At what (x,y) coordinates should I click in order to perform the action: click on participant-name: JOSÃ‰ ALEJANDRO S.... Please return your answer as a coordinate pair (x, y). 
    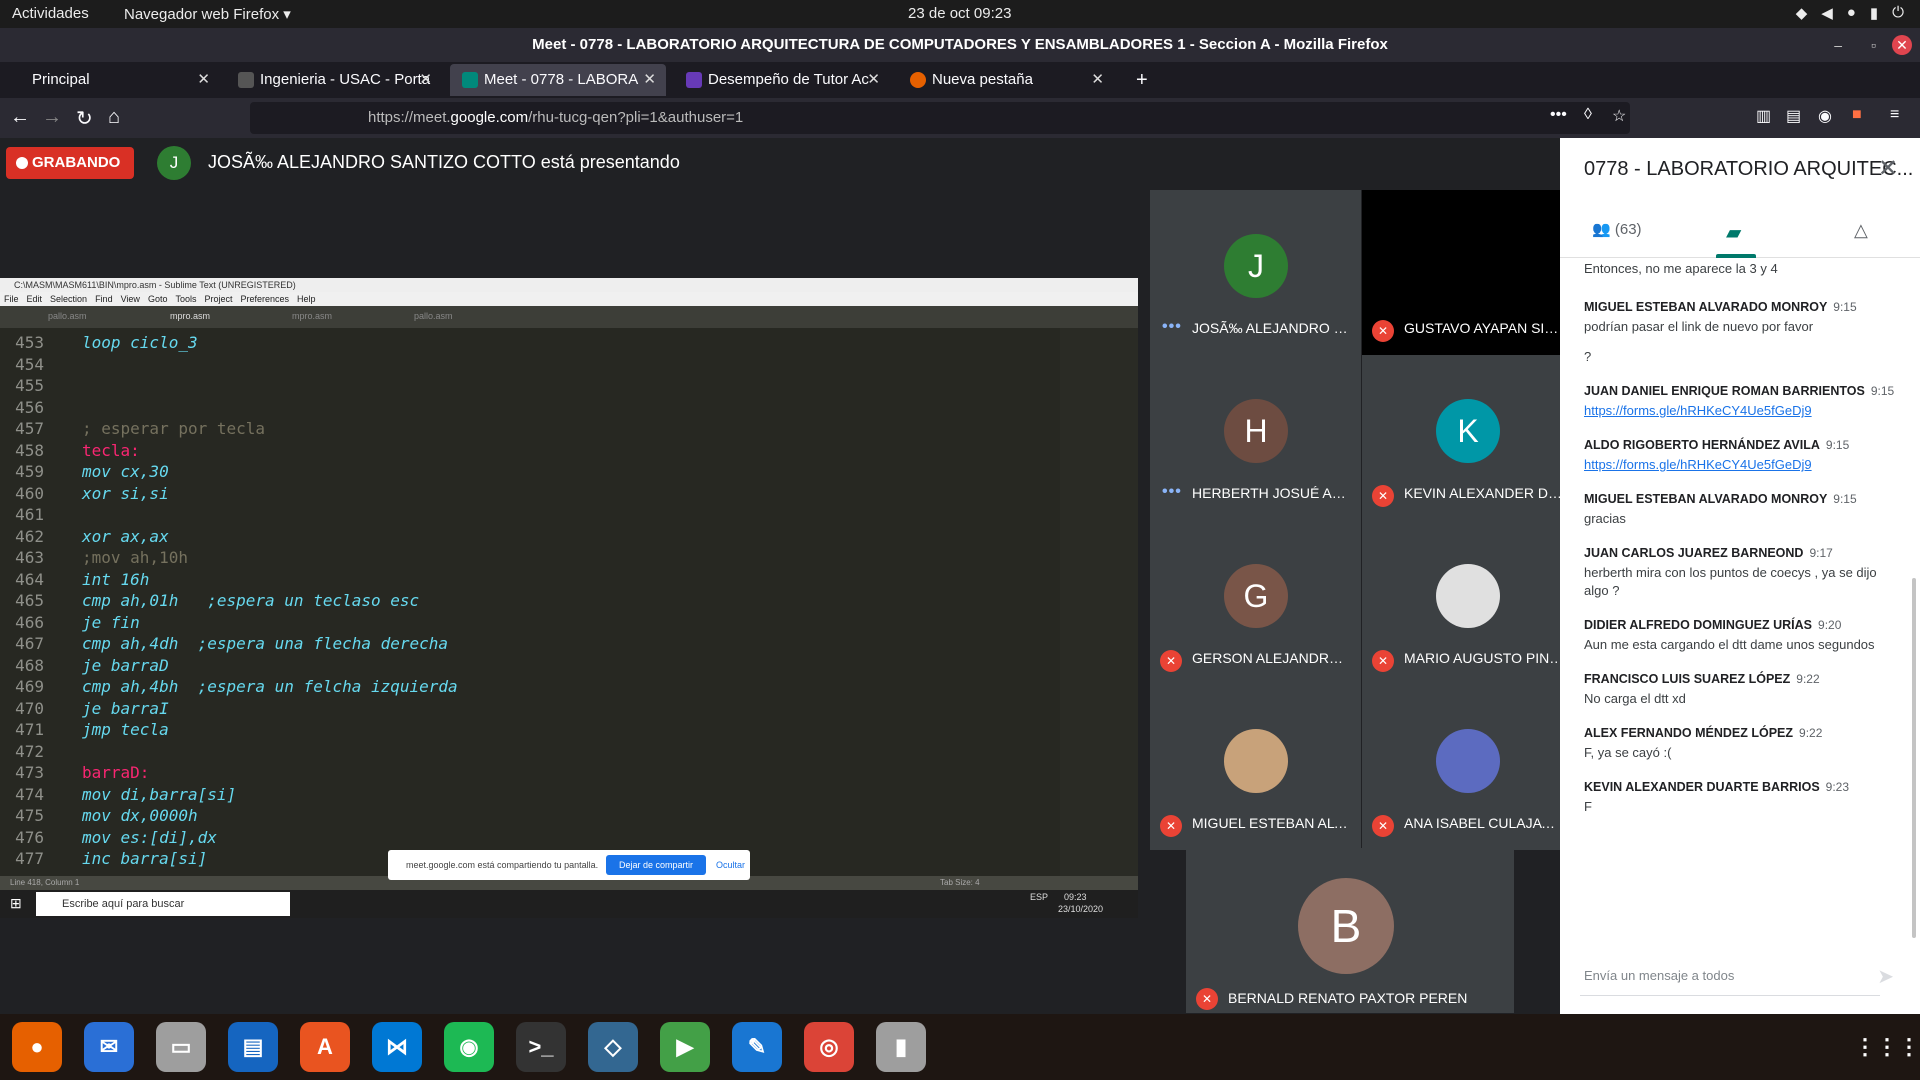
    Looking at the image, I should click on (1272, 328).